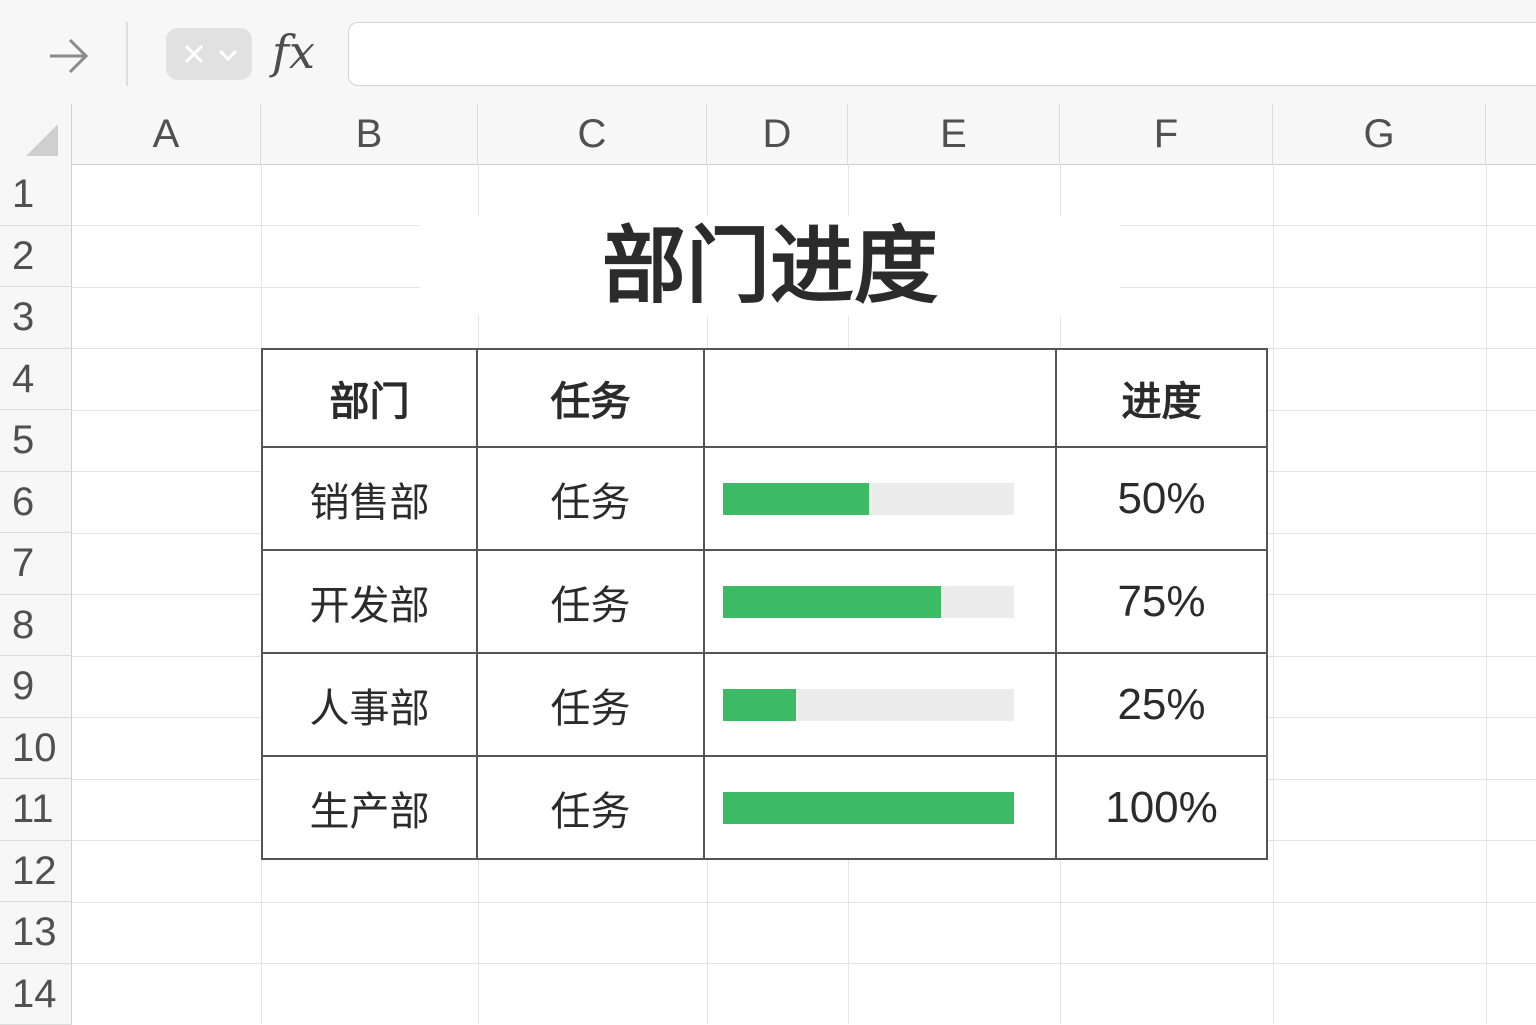 This screenshot has height=1025, width=1536. I want to click on row-header-3: 3, so click(36, 318).